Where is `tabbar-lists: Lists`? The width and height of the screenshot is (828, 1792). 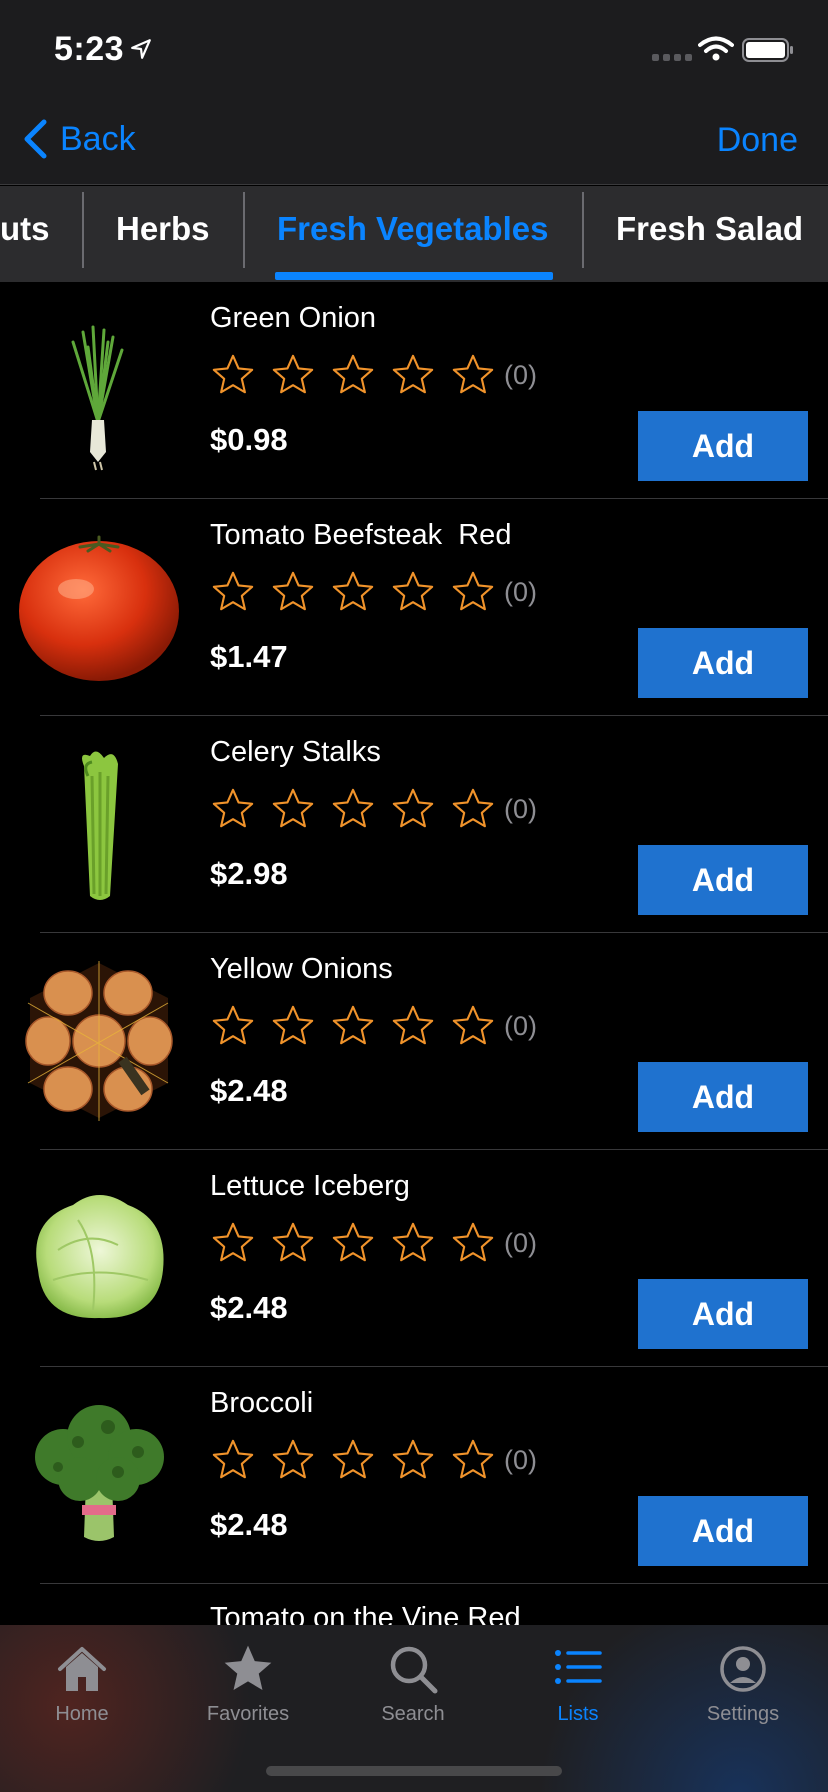
tabbar-lists: Lists is located at coordinates (578, 1683).